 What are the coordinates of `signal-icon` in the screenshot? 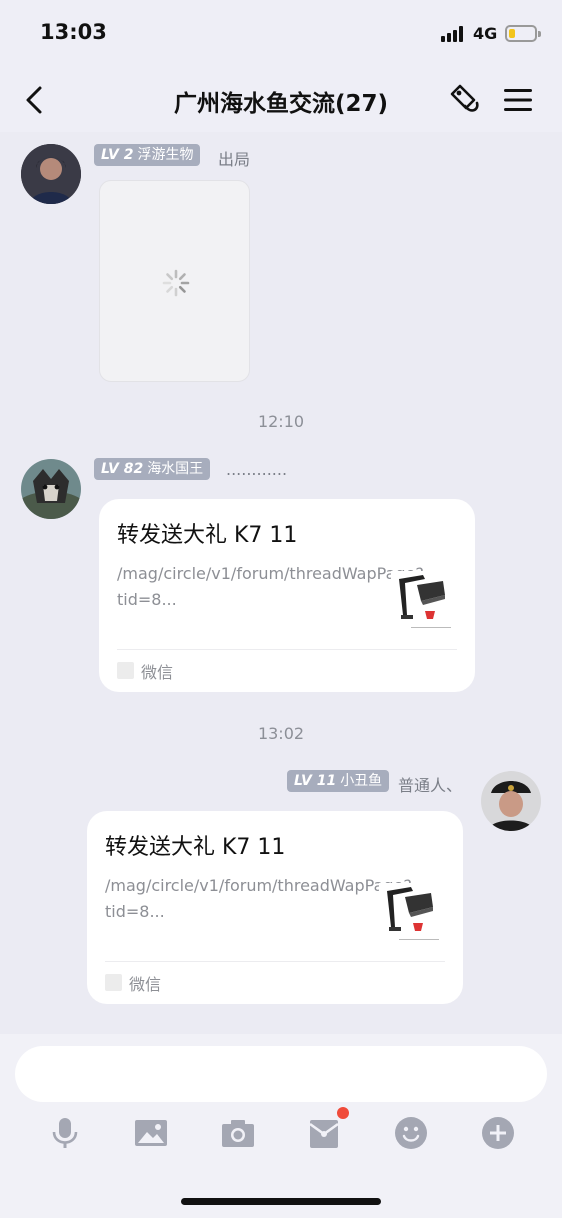 It's located at (454, 34).